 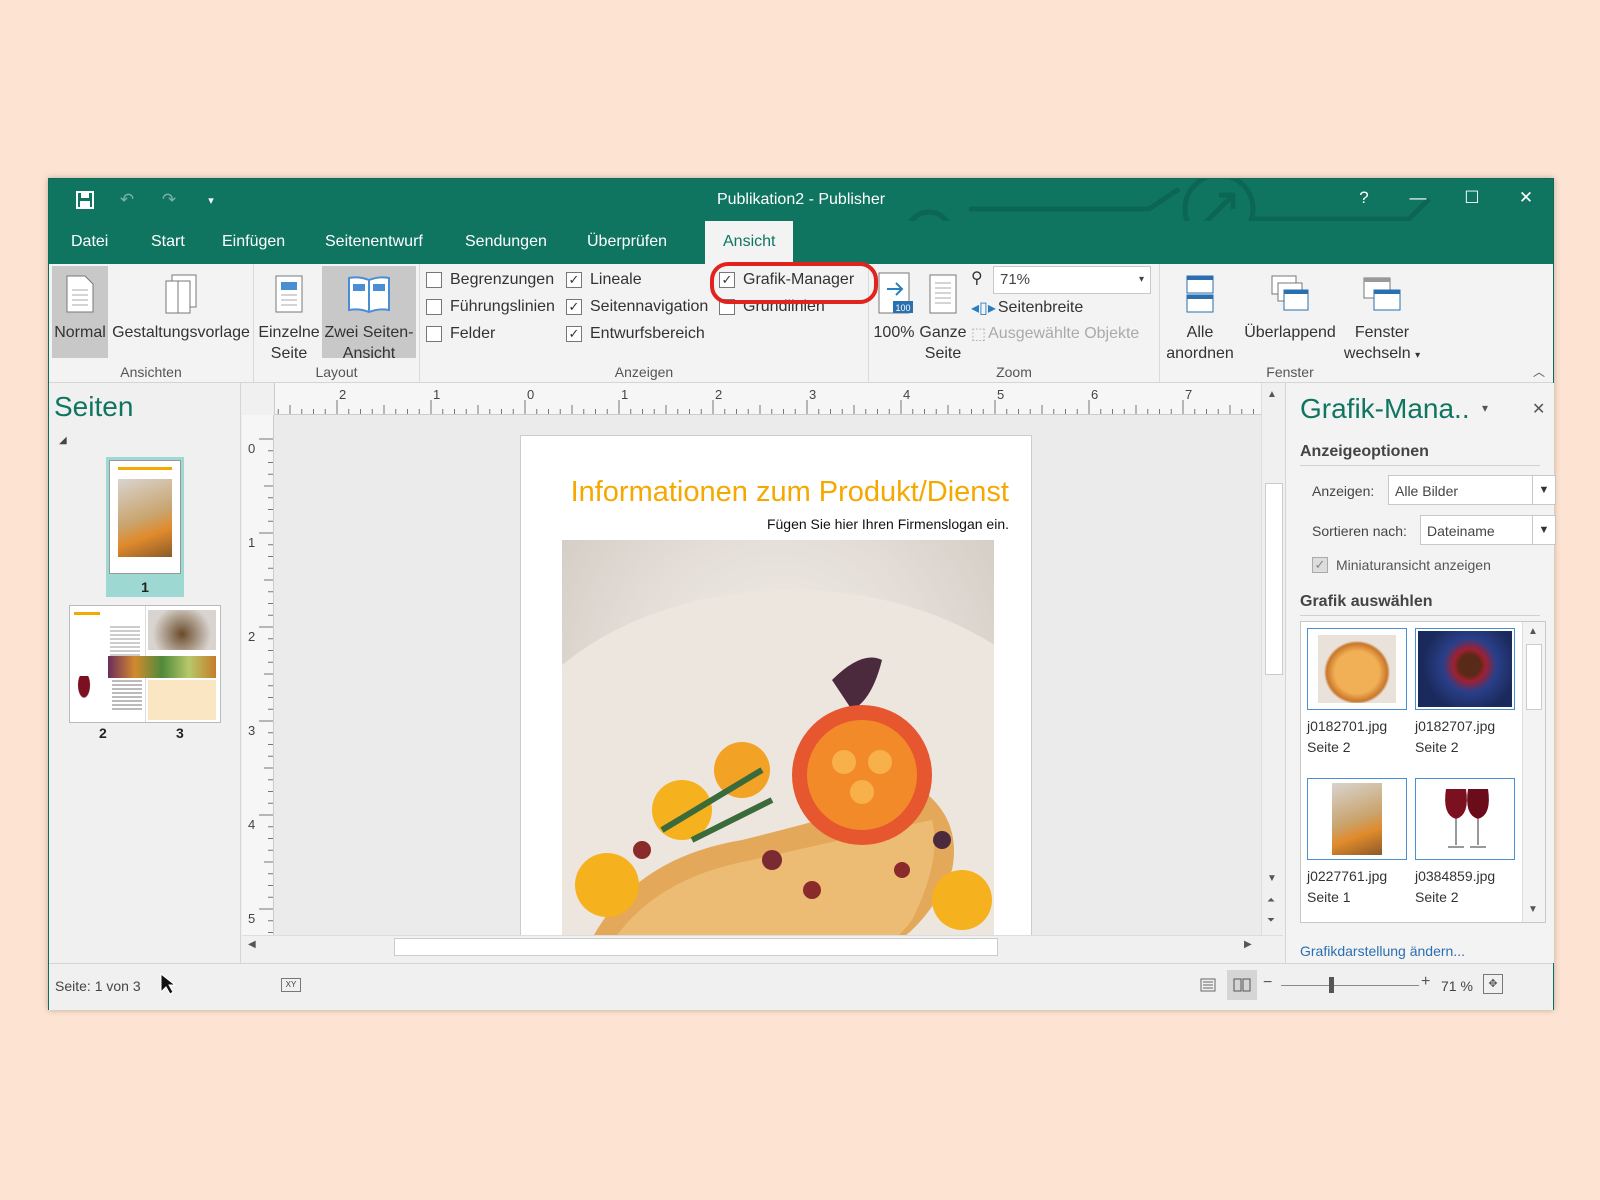 What do you see at coordinates (644, 372) in the screenshot?
I see `group-label-anzeigen: Anzeigen` at bounding box center [644, 372].